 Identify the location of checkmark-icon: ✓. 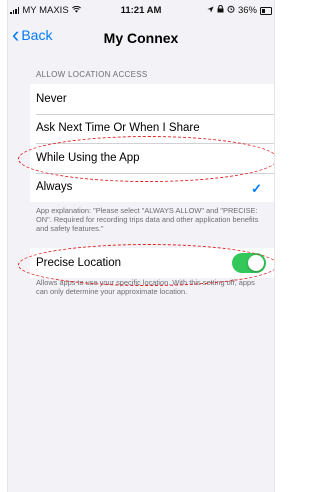
(256, 188).